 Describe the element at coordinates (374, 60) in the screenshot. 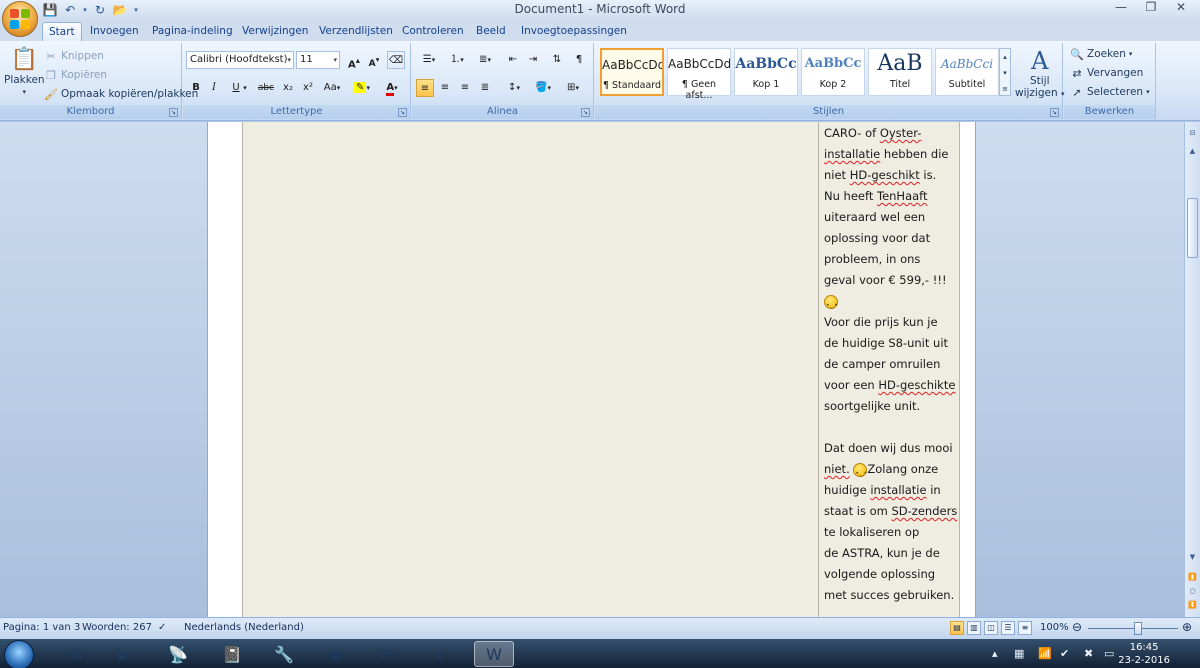

I see `shrink-font-button: A▾` at that location.